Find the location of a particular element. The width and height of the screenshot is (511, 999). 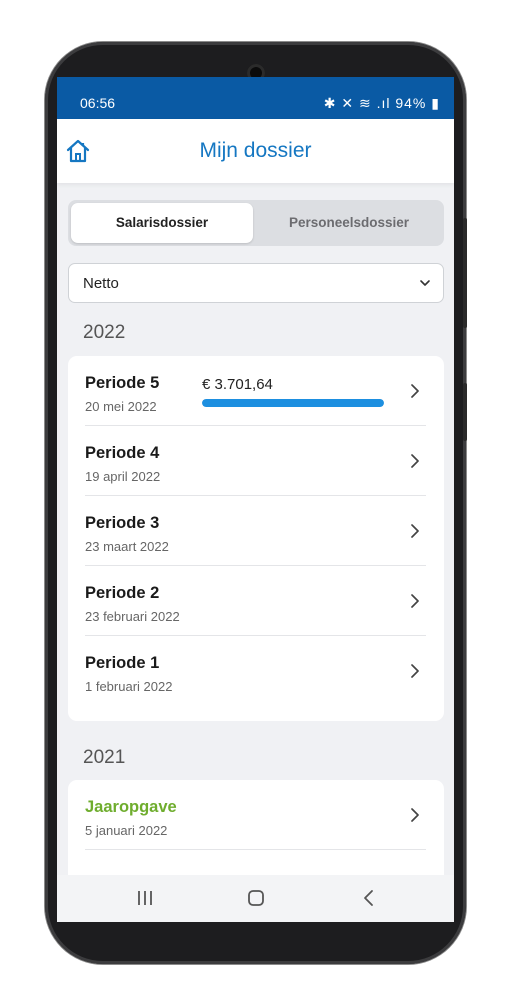

period-date: 23 maart 2022 is located at coordinates (127, 546).